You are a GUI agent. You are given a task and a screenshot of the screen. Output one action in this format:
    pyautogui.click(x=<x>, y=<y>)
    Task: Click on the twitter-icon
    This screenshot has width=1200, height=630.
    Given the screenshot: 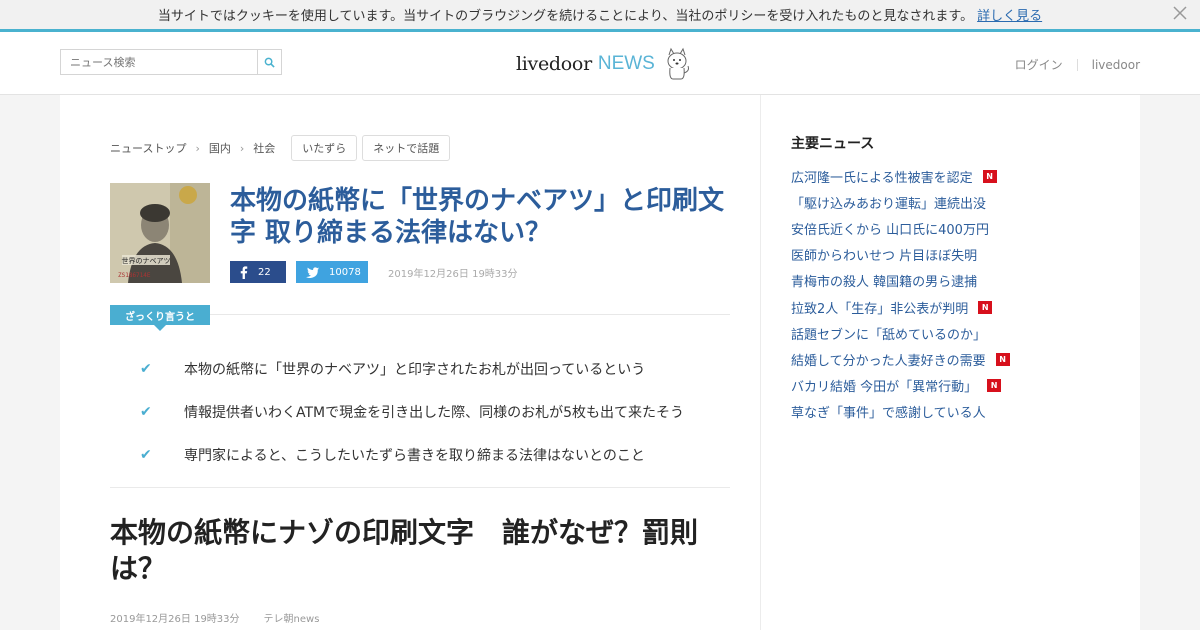 What is the action you would take?
    pyautogui.click(x=312, y=272)
    